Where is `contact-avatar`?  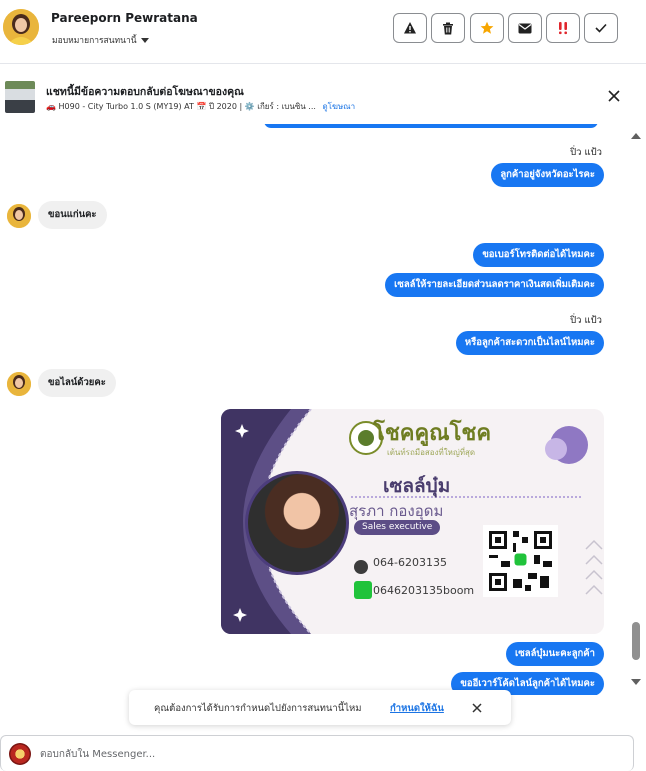
contact-avatar is located at coordinates (21, 27).